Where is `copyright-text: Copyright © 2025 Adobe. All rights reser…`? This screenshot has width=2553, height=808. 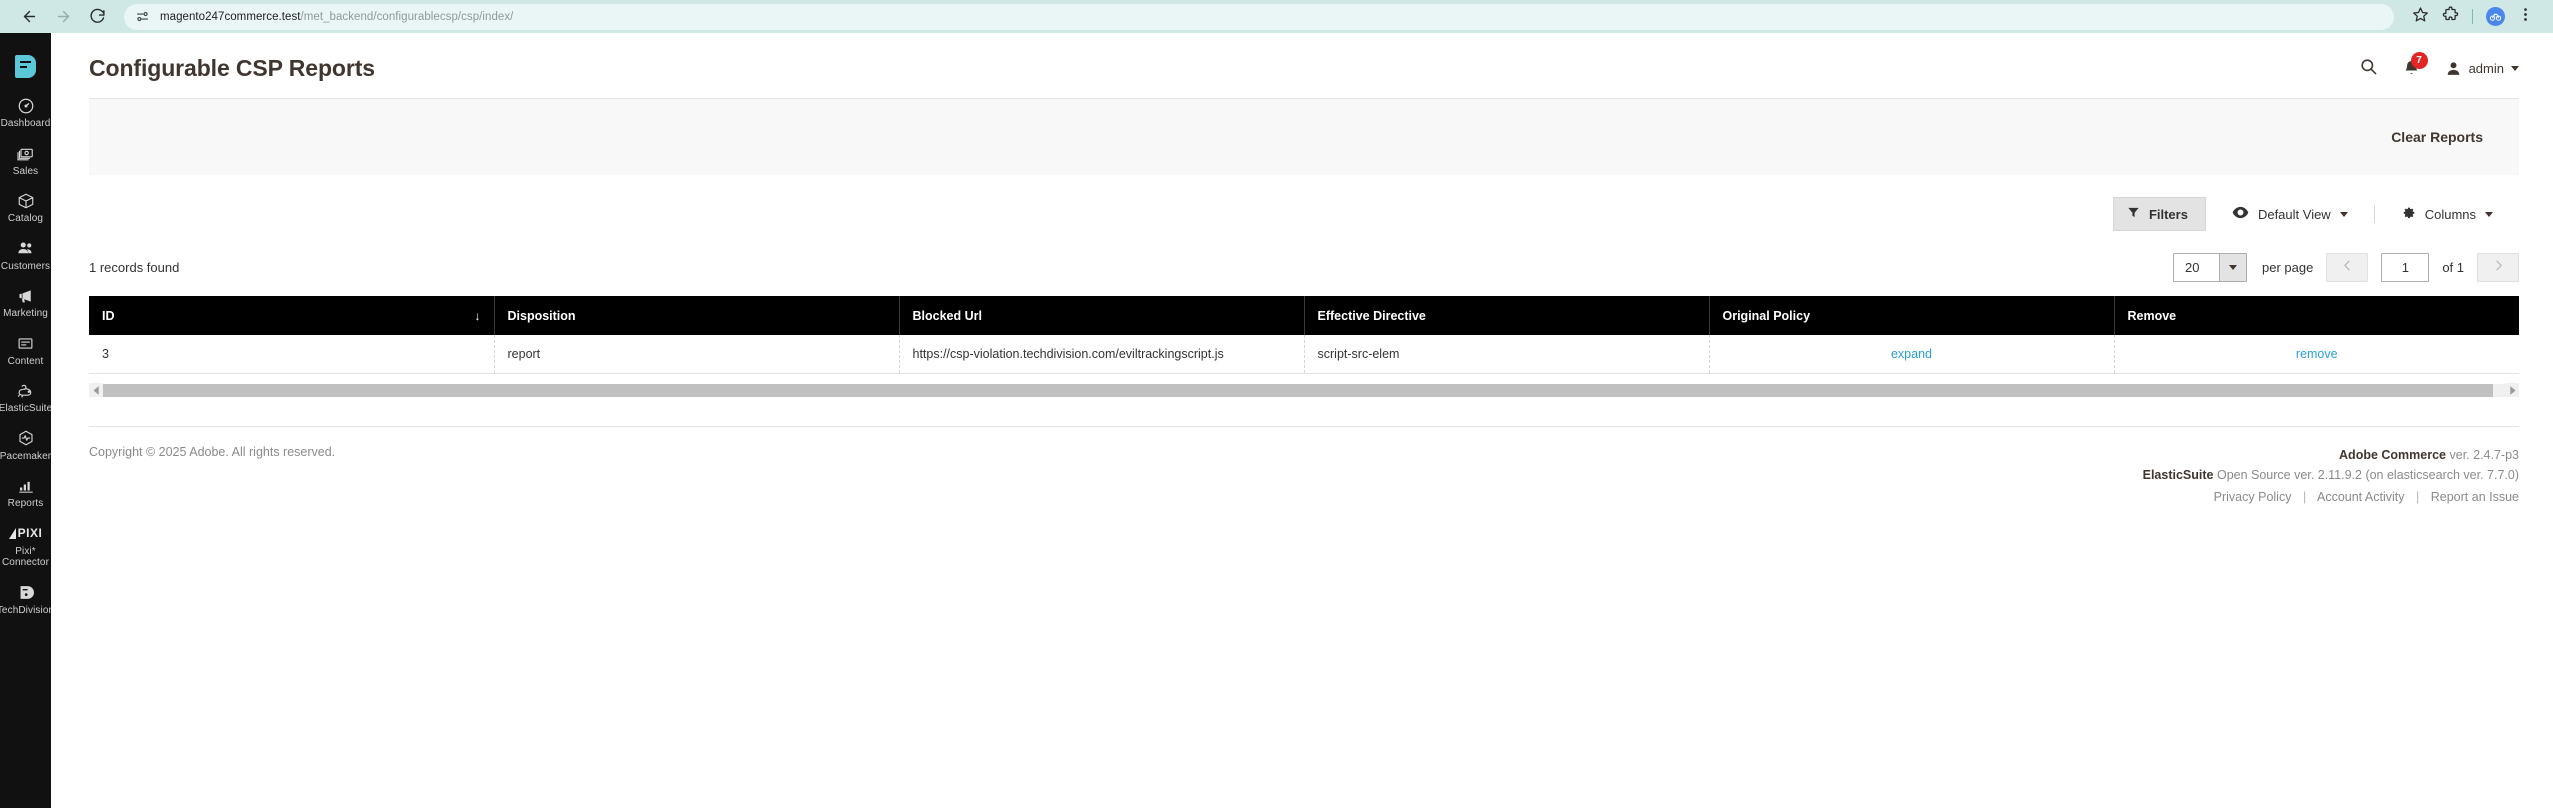 copyright-text: Copyright © 2025 Adobe. All rights reser… is located at coordinates (212, 452).